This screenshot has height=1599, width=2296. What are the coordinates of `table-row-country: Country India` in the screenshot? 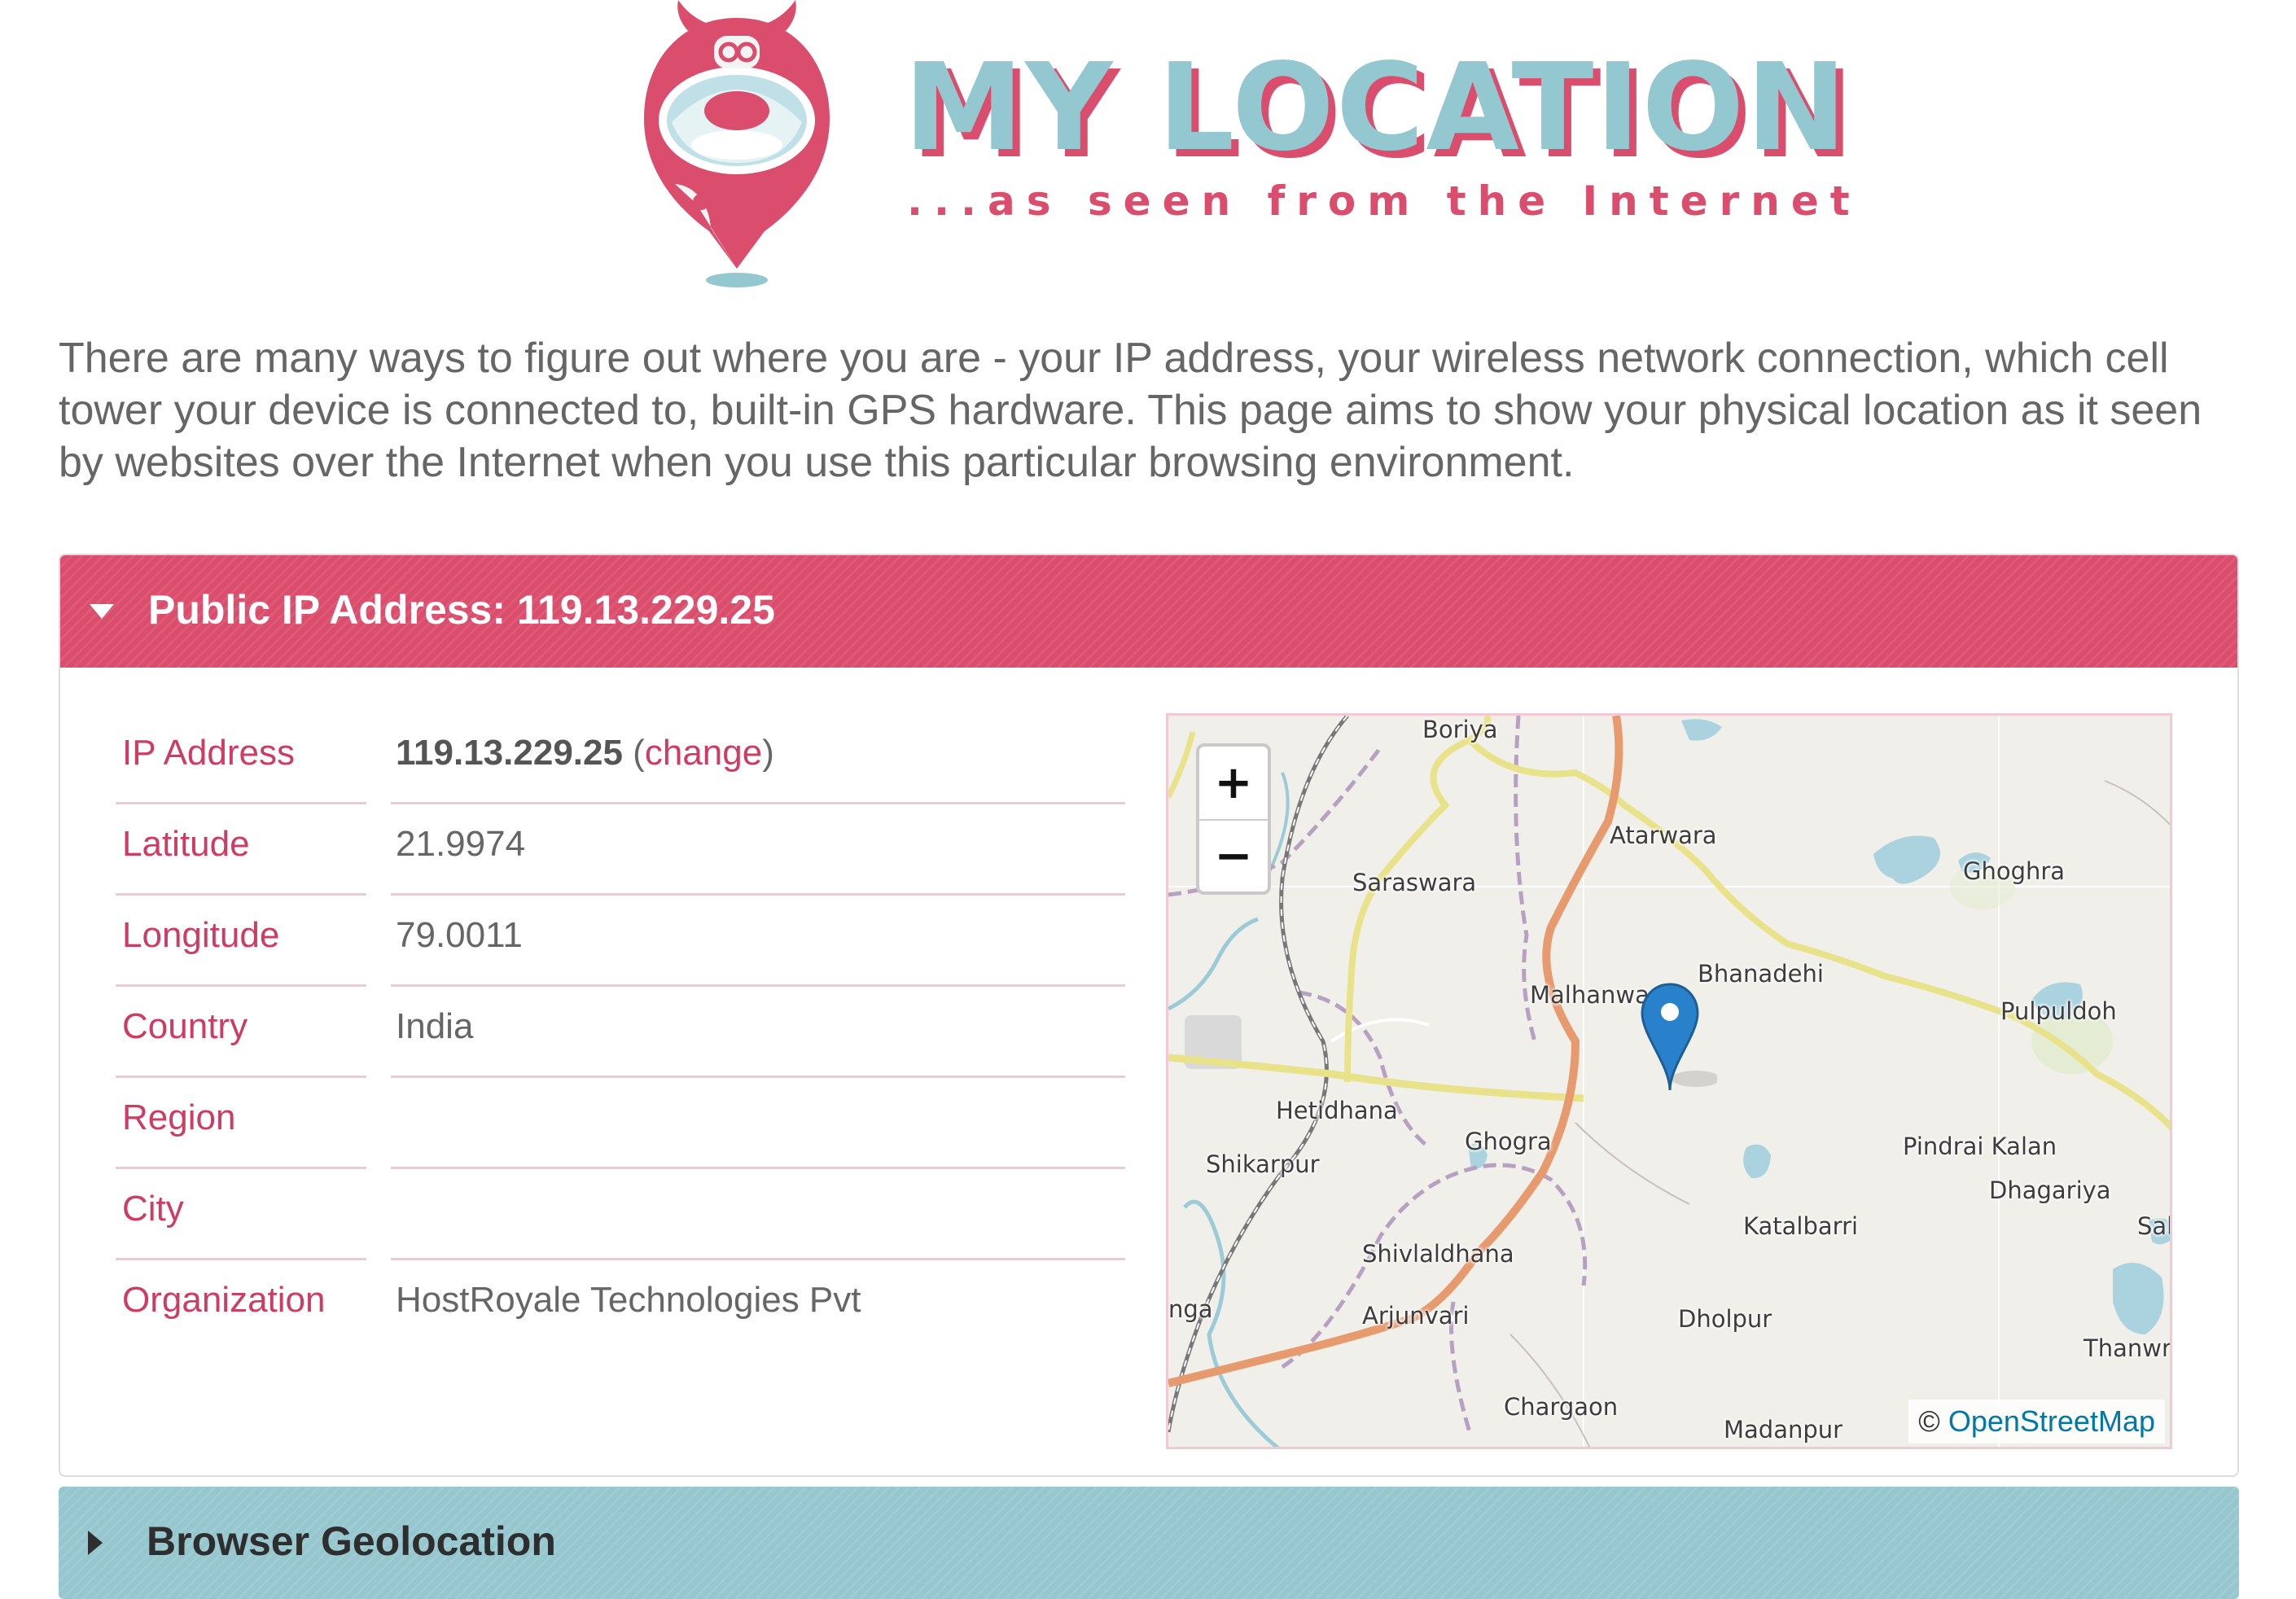 It's located at (620, 1034).